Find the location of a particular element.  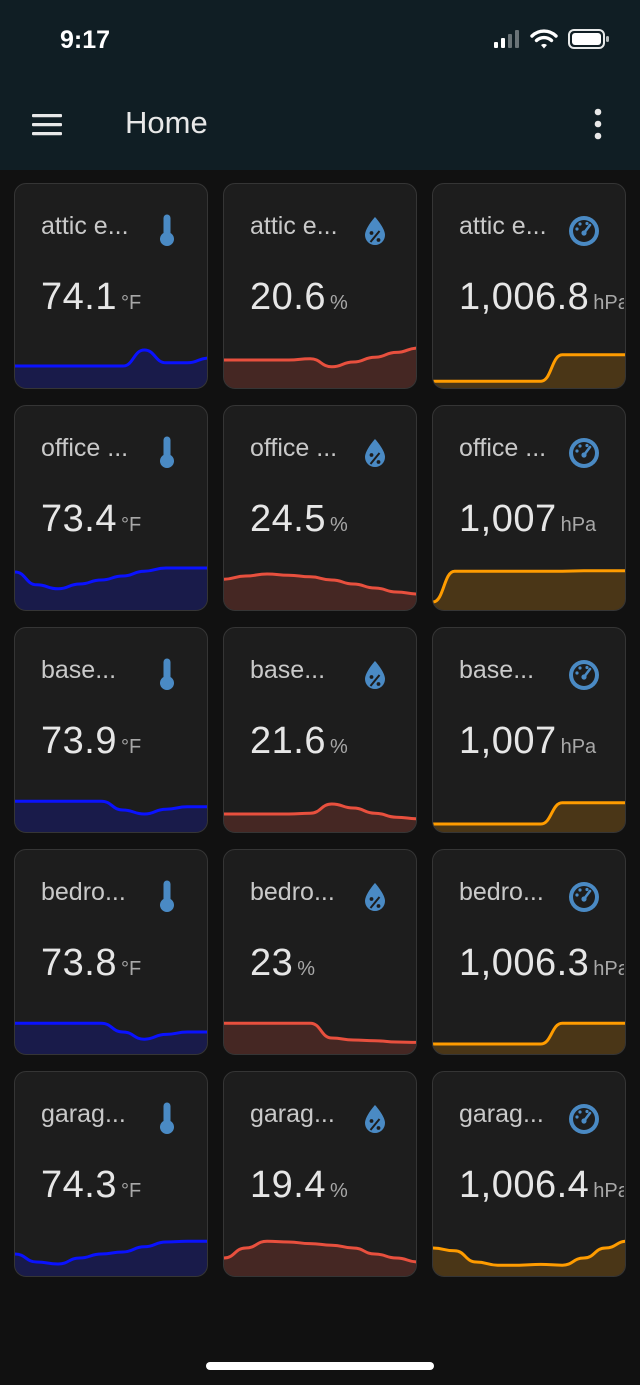

sensor-value: 23% is located at coordinates (332, 963).